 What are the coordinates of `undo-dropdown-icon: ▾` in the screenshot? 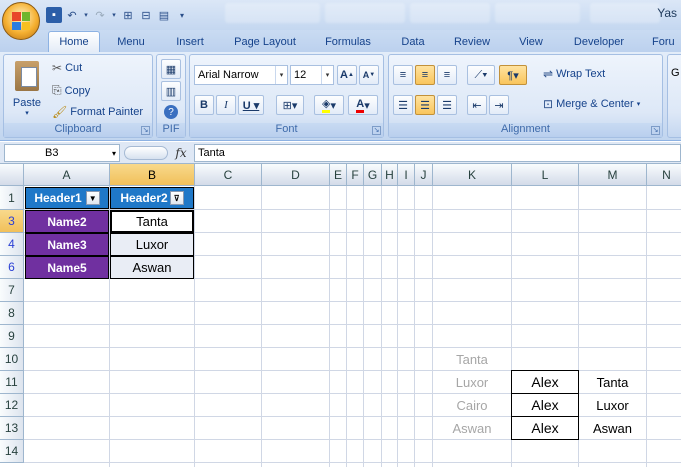 It's located at (86, 15).